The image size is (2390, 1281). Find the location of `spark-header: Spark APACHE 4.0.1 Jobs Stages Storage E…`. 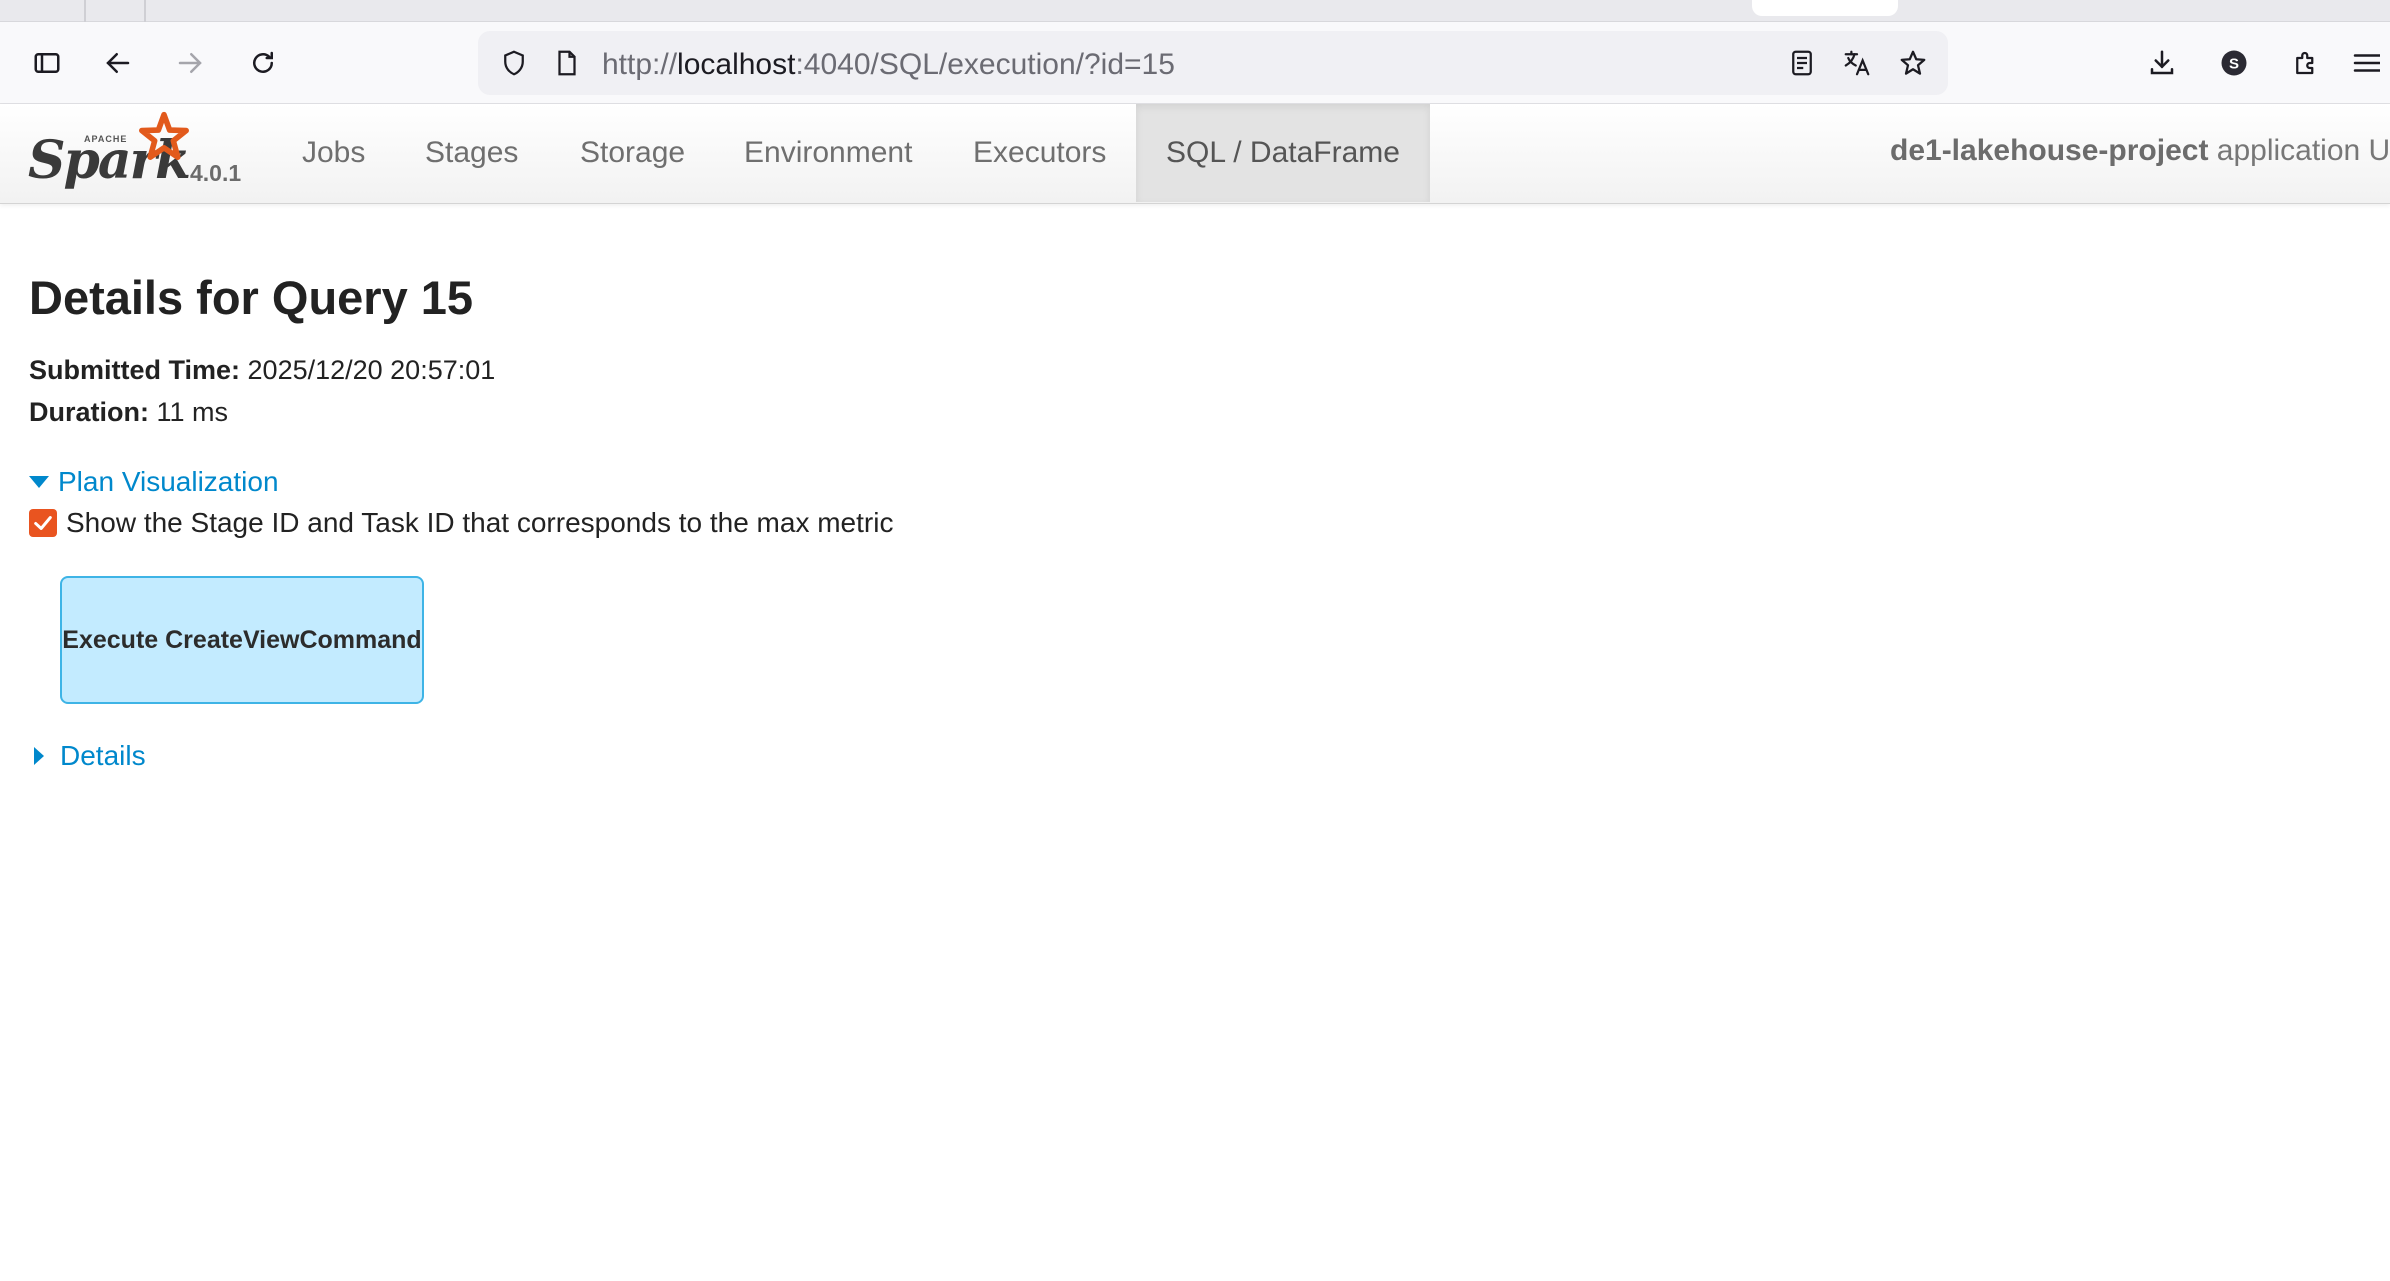

spark-header: Spark APACHE 4.0.1 Jobs Stages Storage E… is located at coordinates (1195, 154).